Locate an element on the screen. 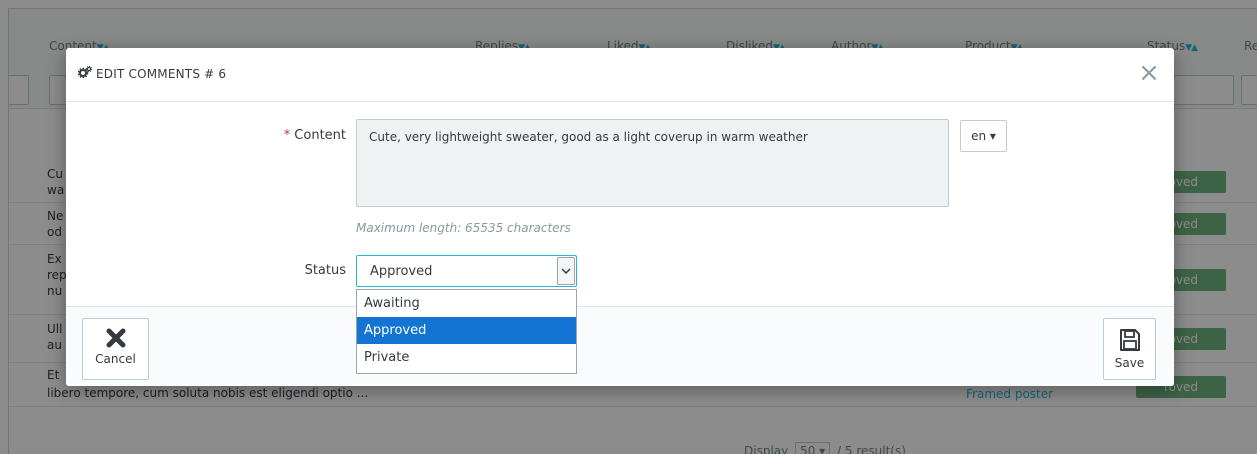  cancel-x-icon is located at coordinates (115, 338).